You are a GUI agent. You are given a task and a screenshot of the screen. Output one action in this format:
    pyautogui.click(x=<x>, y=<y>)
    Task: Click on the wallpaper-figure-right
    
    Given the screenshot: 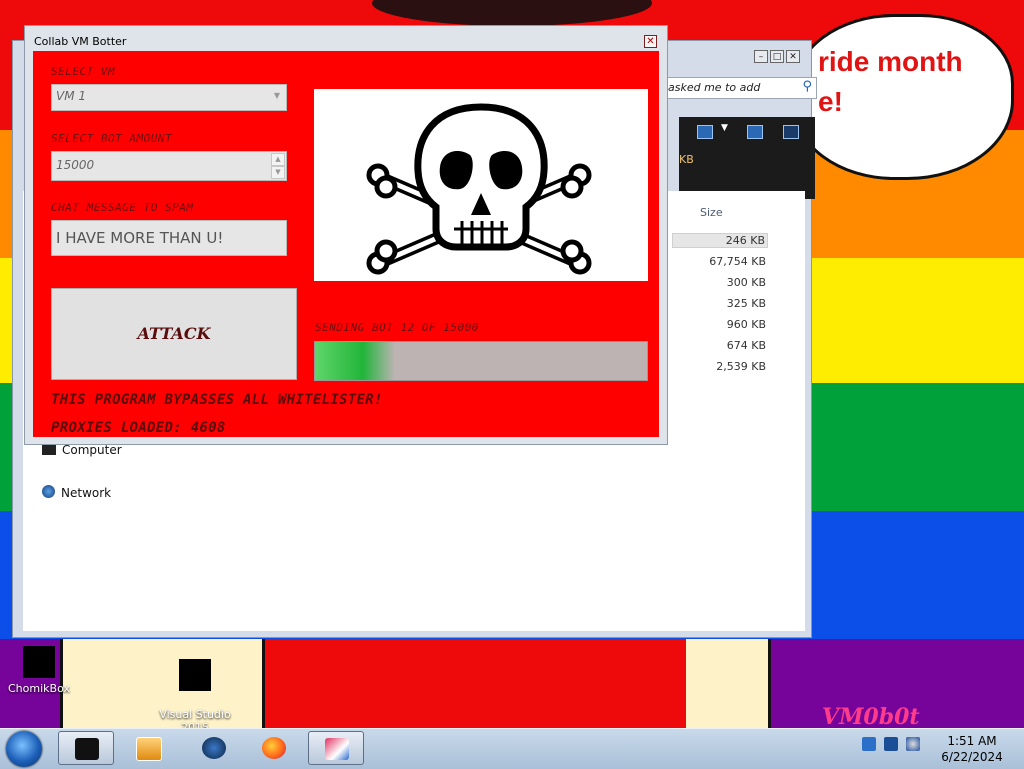 What is the action you would take?
    pyautogui.click(x=728, y=683)
    